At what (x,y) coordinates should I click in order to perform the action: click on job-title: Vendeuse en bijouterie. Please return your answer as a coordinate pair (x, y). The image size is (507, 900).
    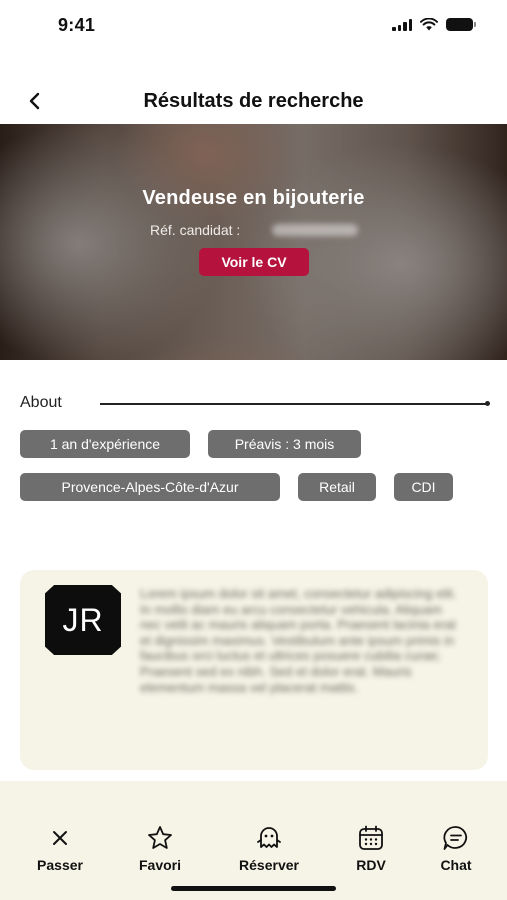
    Looking at the image, I should click on (253, 198).